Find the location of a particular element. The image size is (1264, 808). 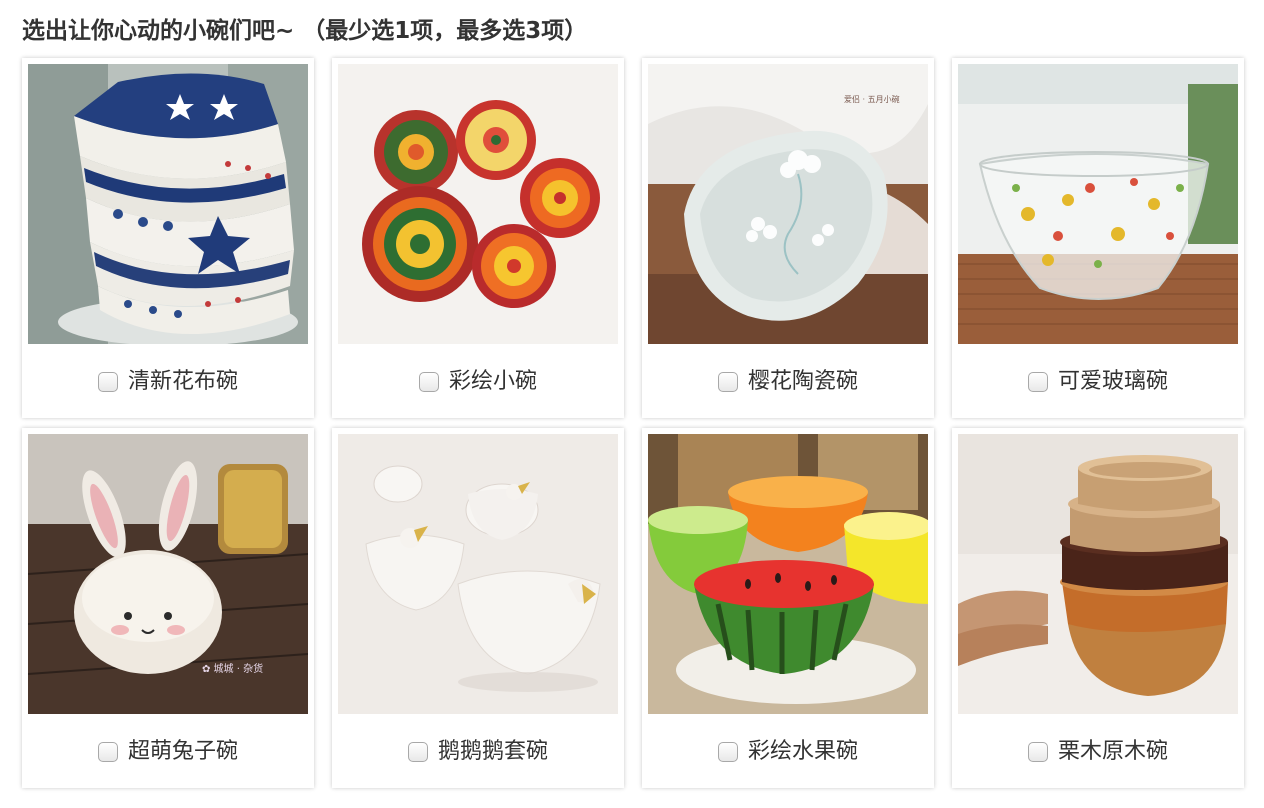

stacked-blue-white-bowls-image is located at coordinates (168, 204).